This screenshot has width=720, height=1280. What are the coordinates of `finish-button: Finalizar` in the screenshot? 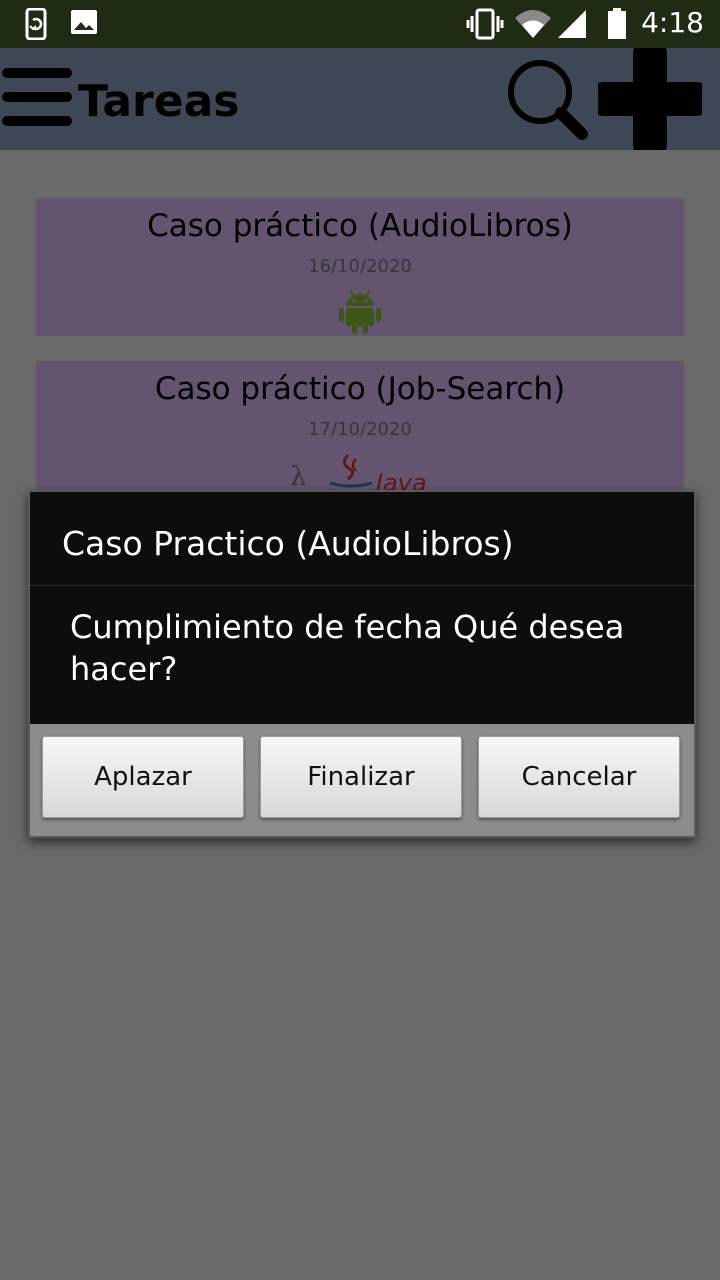 It's located at (361, 777).